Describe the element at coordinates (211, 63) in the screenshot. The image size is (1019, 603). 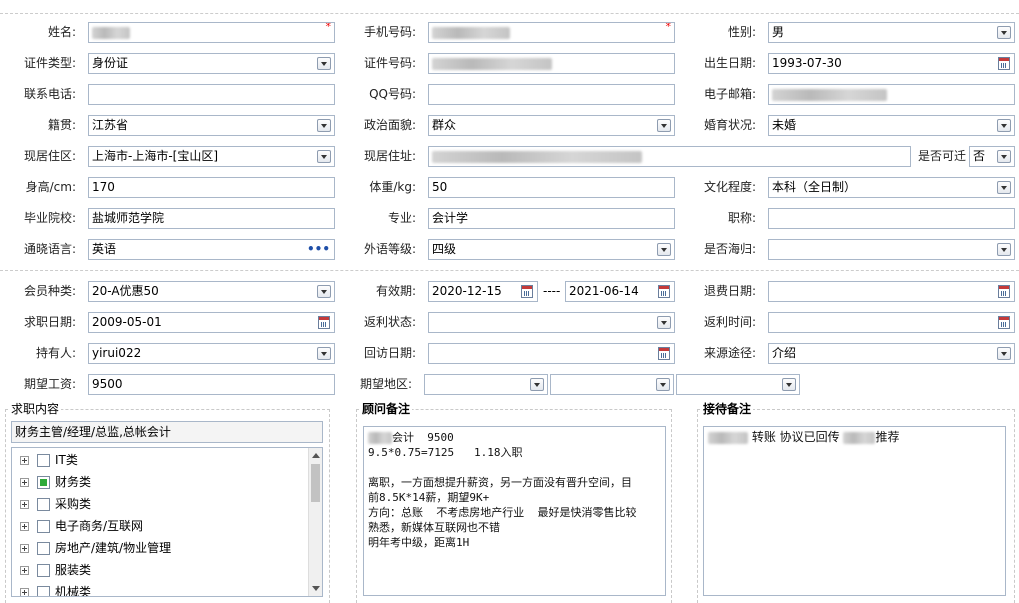
I see `id-type-select: 身份证` at that location.